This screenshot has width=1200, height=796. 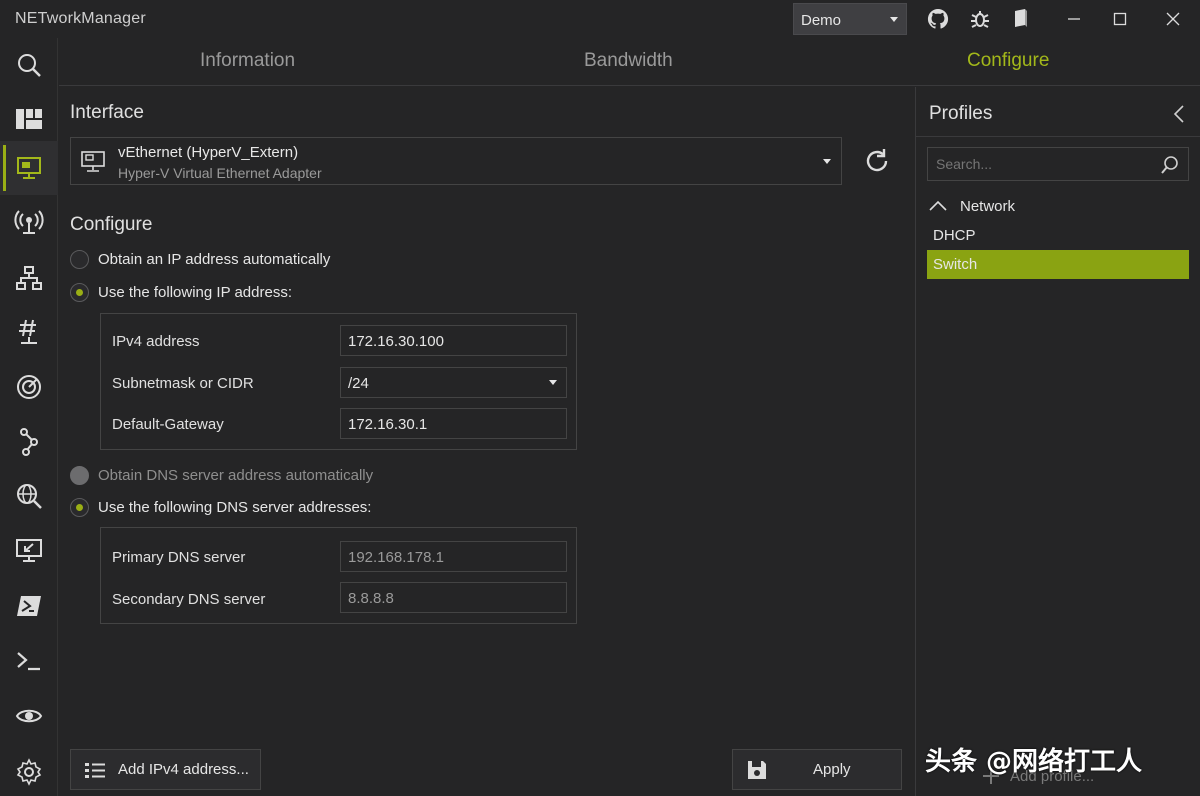 I want to click on nav-subnet, so click(x=29, y=332).